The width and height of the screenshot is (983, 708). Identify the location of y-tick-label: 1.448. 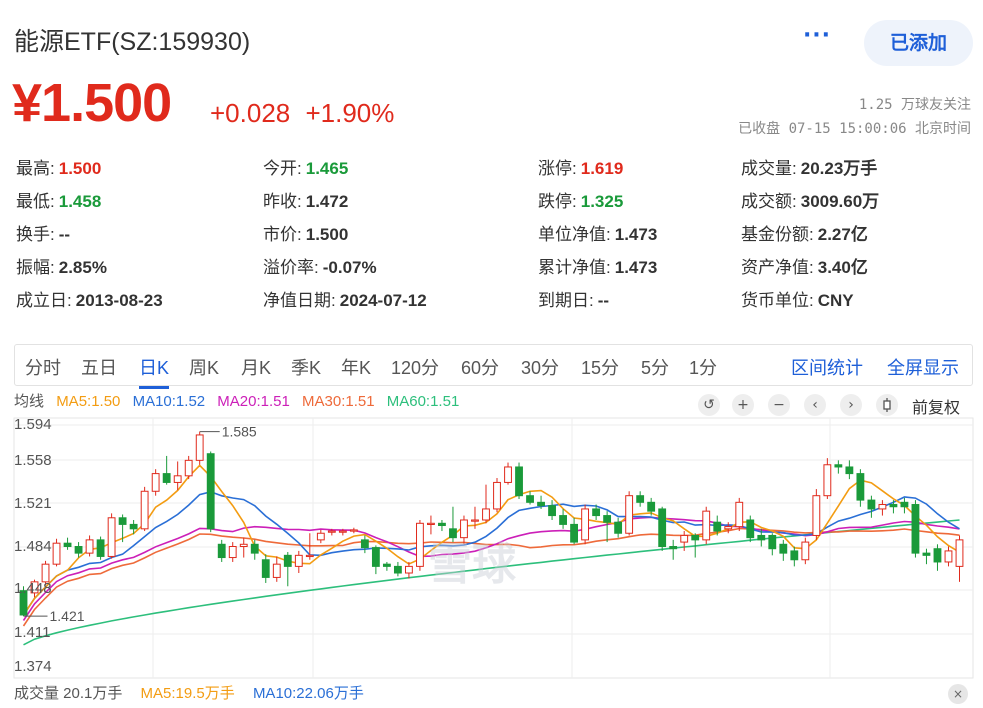
(33, 588).